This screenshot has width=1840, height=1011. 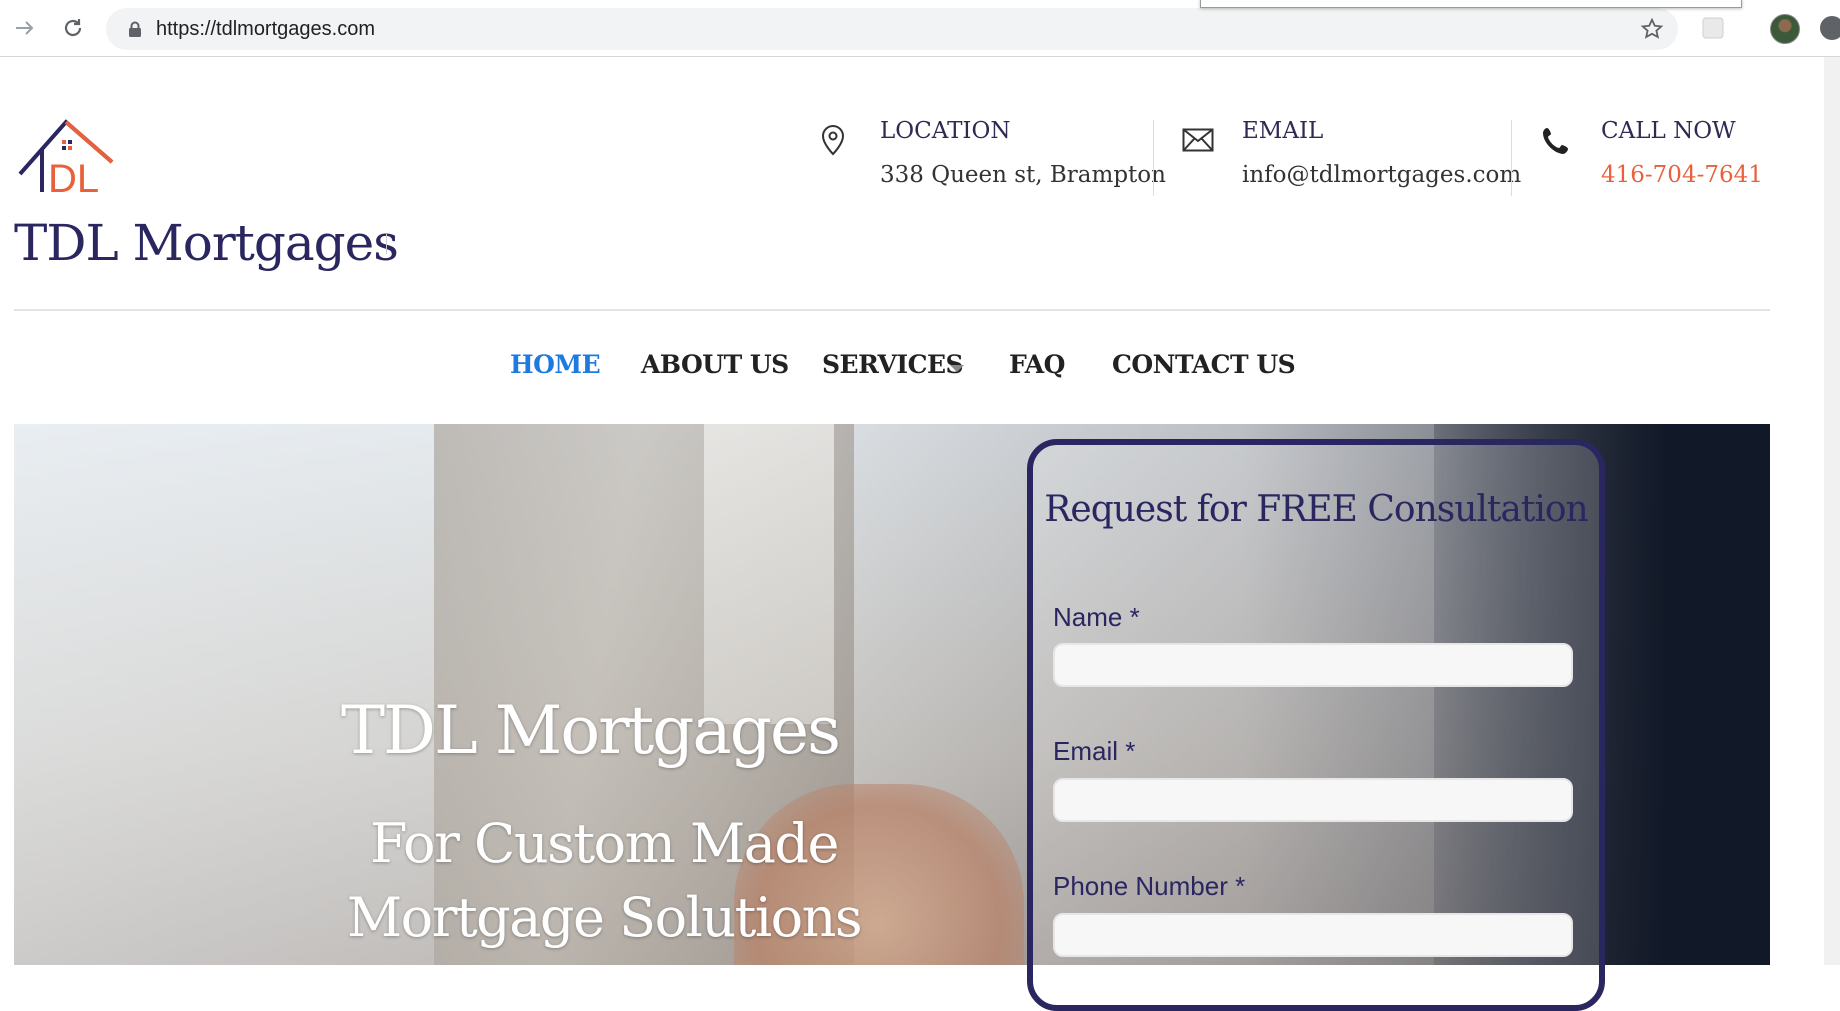 What do you see at coordinates (1832, 511) in the screenshot?
I see `scrollbar` at bounding box center [1832, 511].